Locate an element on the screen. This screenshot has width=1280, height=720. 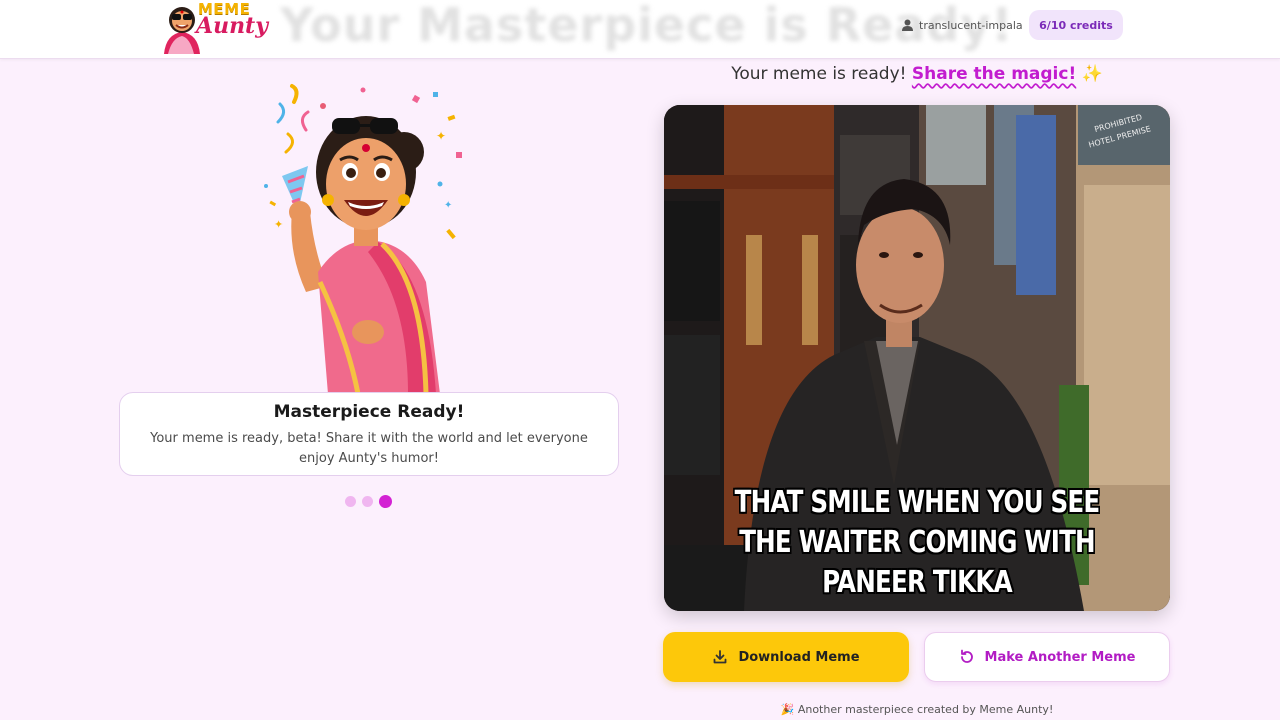
username-label: translucent-impala is located at coordinates (971, 25).